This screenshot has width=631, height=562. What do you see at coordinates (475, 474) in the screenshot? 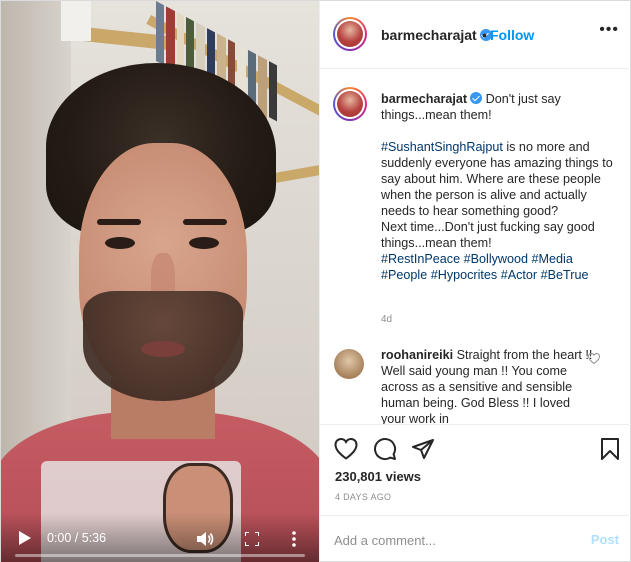
I see `post-actions: 230,801 views 4 DAYS AGO` at bounding box center [475, 474].